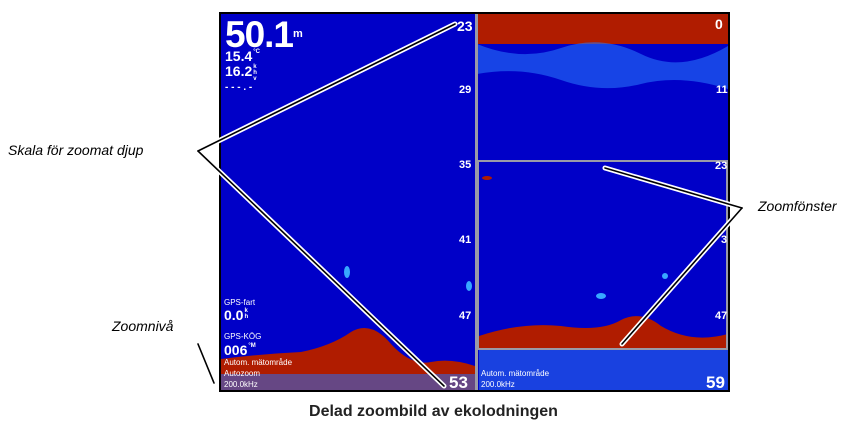 Image resolution: width=867 pixels, height=426 pixels. I want to click on leader-line-zoom-scale-top, so click(326, 87).